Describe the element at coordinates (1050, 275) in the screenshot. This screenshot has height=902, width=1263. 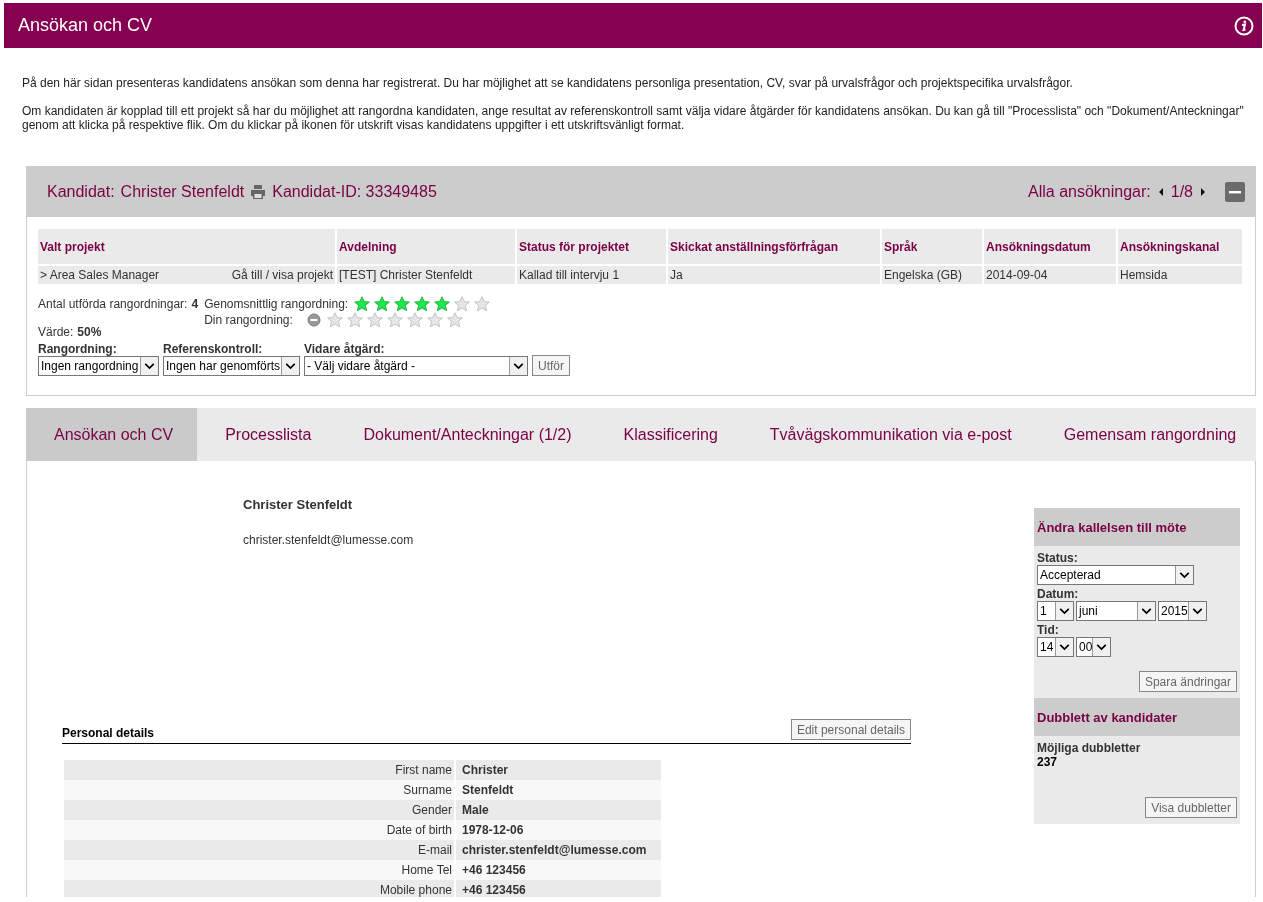
I see `table-cell: 2014-09-04` at that location.